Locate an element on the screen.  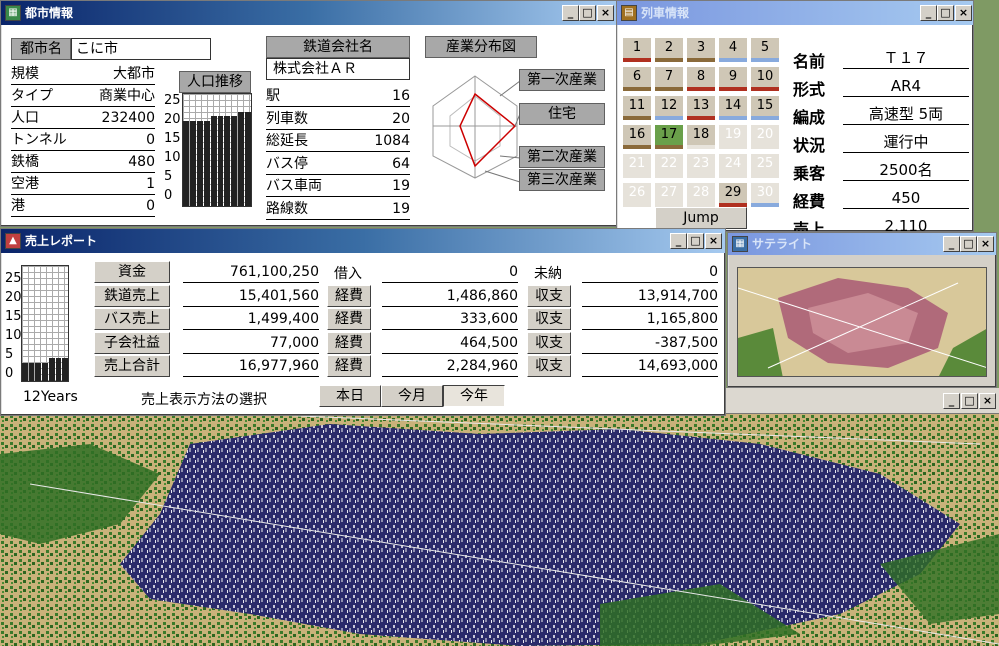
train-slot-17: 17 is located at coordinates (669, 137).